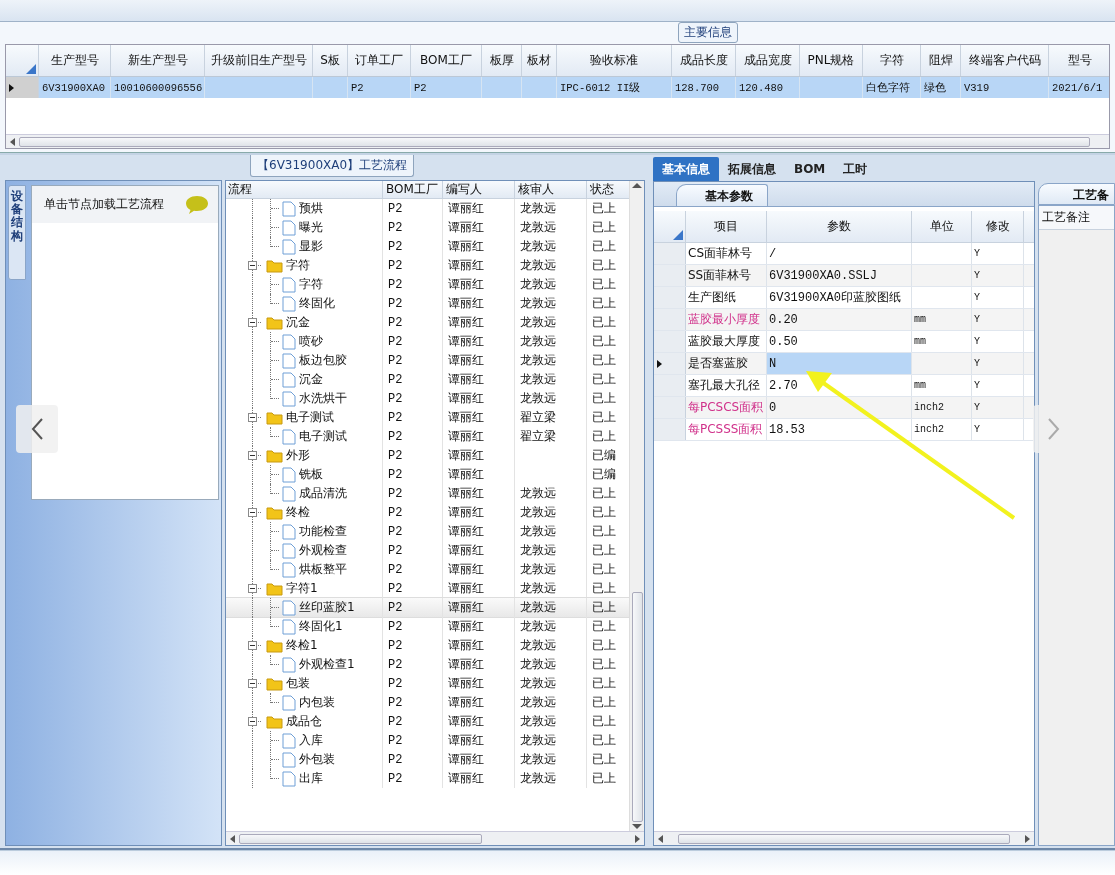  Describe the element at coordinates (302, 588) in the screenshot. I see `tree-node-label: 字符1` at that location.